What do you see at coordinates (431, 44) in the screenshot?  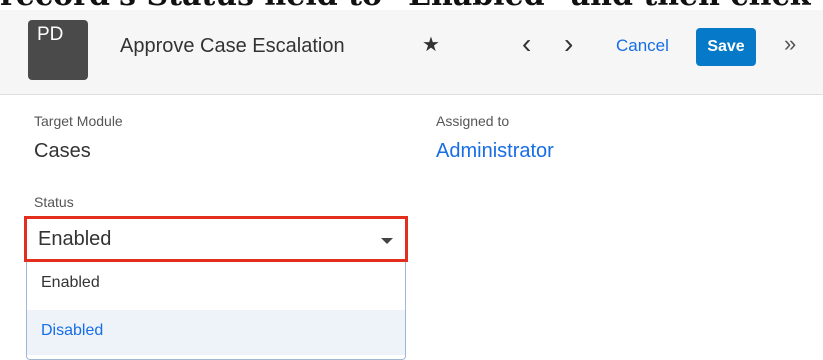 I see `star-icon: ★` at bounding box center [431, 44].